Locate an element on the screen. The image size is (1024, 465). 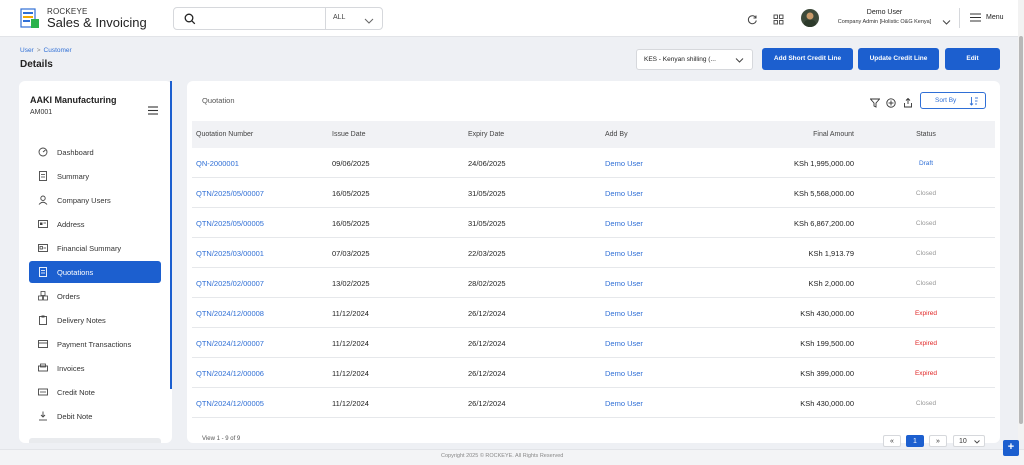
final-amount-cell: KSh 1,995,000.00 is located at coordinates (823, 163).